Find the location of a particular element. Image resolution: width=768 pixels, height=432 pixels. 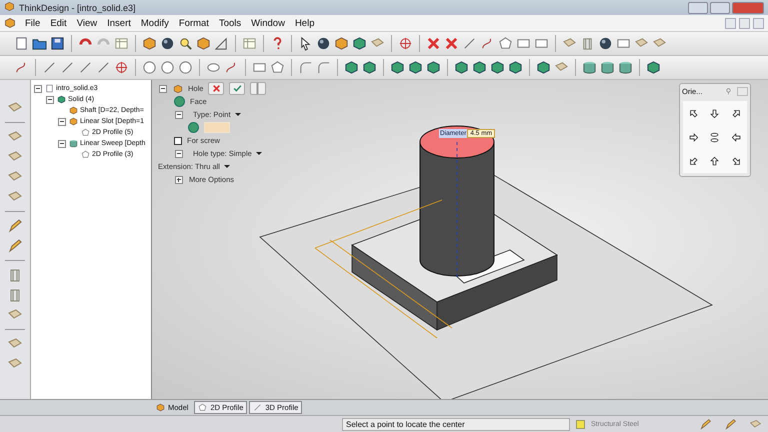

pick-field is located at coordinates (217, 127).